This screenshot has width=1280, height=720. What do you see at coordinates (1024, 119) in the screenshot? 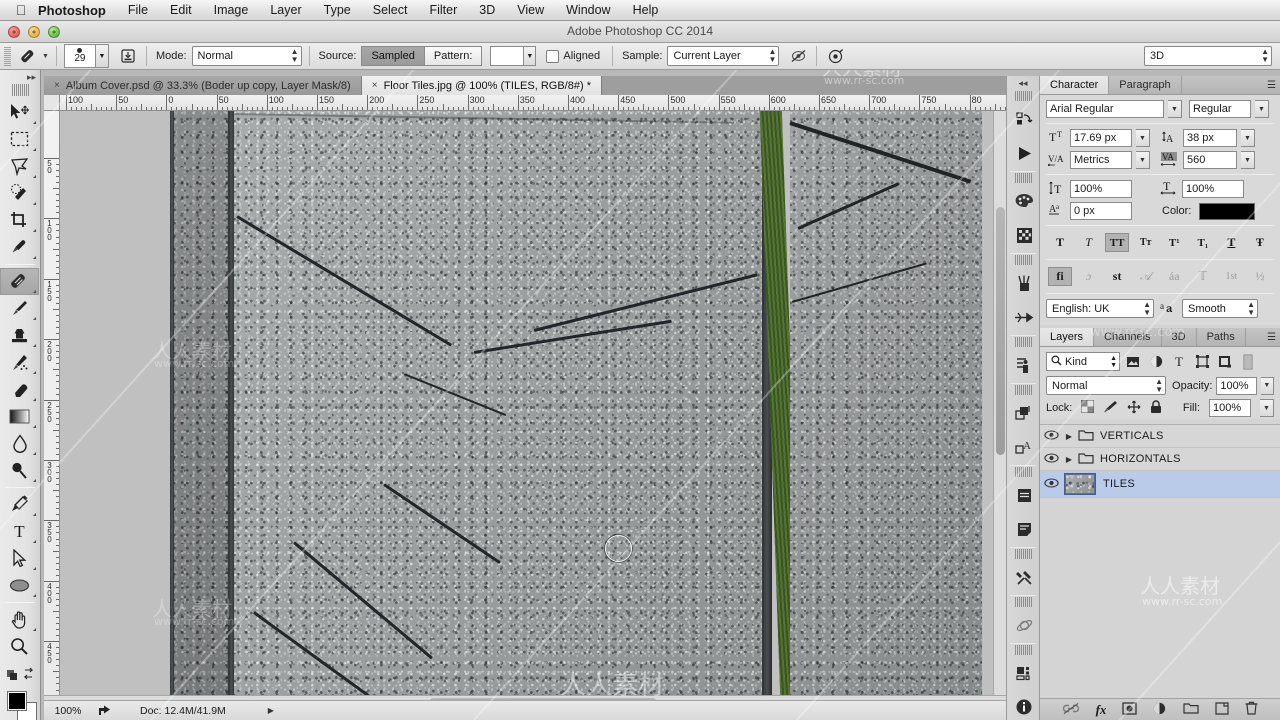
I see `history-icon` at bounding box center [1024, 119].